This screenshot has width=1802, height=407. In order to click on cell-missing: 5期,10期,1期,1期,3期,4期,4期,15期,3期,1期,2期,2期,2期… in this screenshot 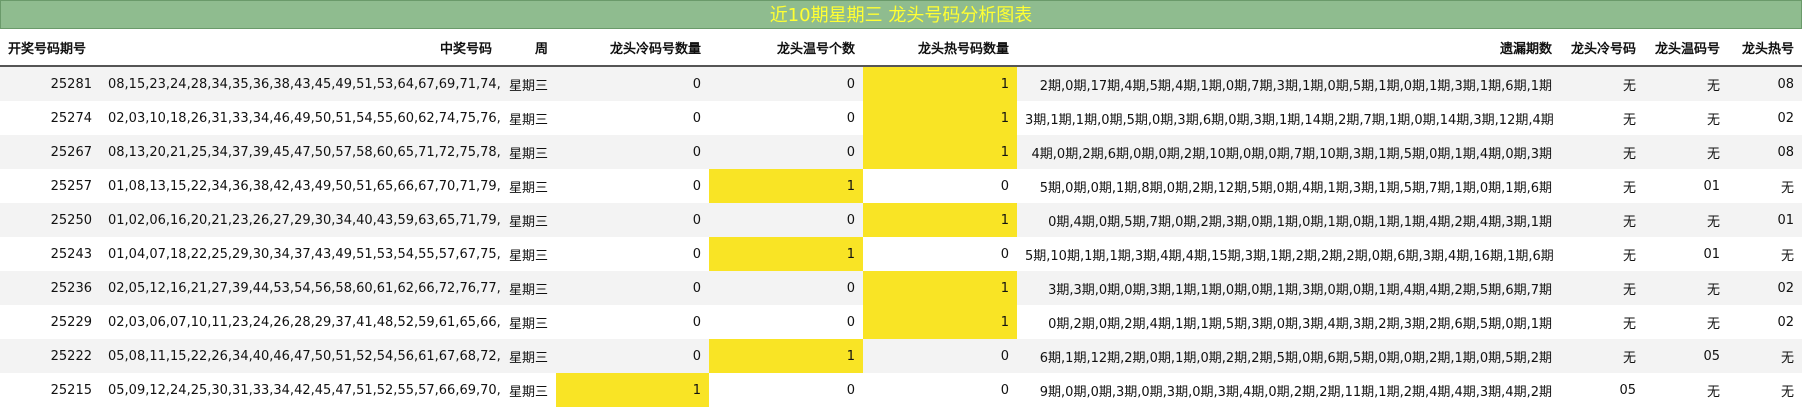, I will do `click(1288, 254)`.